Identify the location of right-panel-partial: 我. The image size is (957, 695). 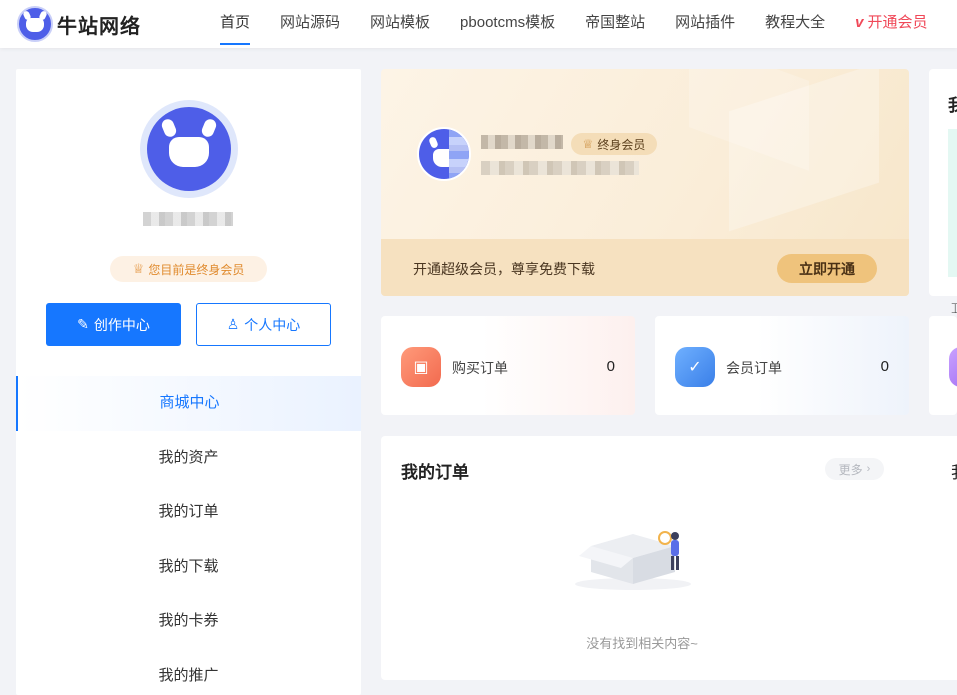
(943, 182).